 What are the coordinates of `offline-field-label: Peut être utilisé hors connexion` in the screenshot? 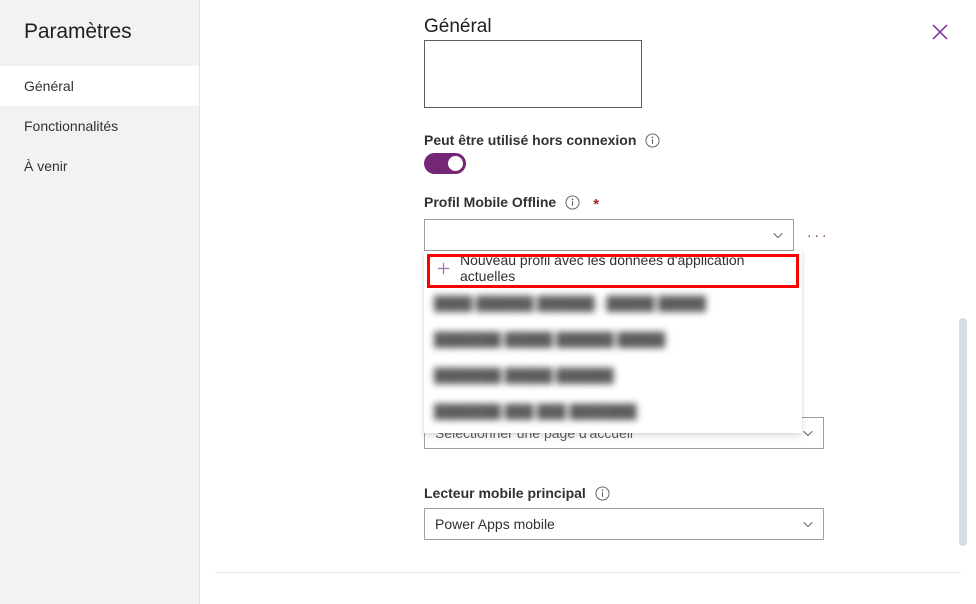 It's located at (542, 140).